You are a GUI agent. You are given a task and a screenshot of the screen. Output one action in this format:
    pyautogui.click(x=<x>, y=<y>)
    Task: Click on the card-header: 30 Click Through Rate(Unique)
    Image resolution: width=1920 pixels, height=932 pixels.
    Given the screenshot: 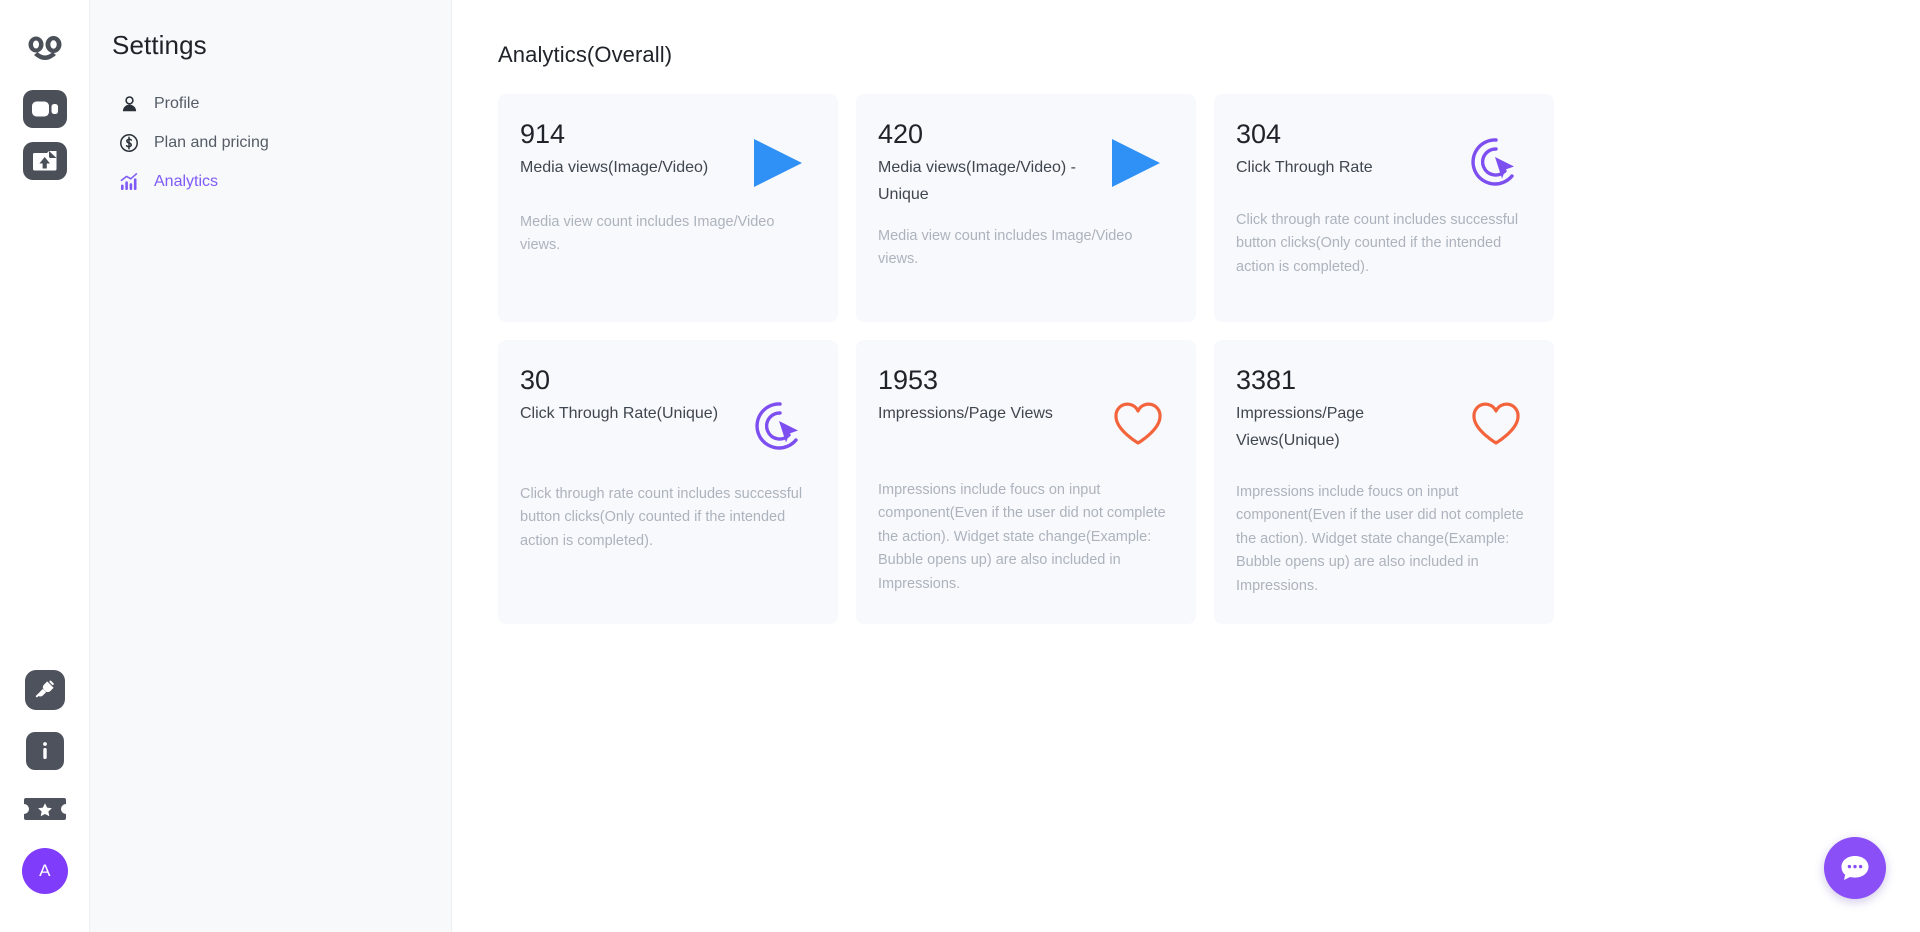 What is the action you would take?
    pyautogui.click(x=668, y=410)
    